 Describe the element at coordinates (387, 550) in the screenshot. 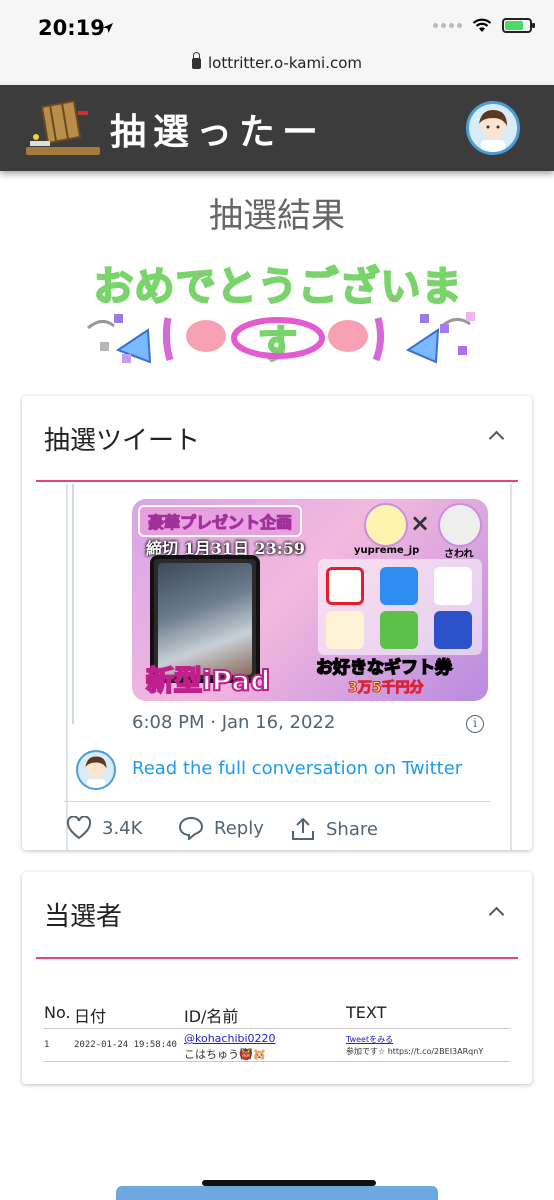

I see `collab-name-left: yupreme_jp` at that location.